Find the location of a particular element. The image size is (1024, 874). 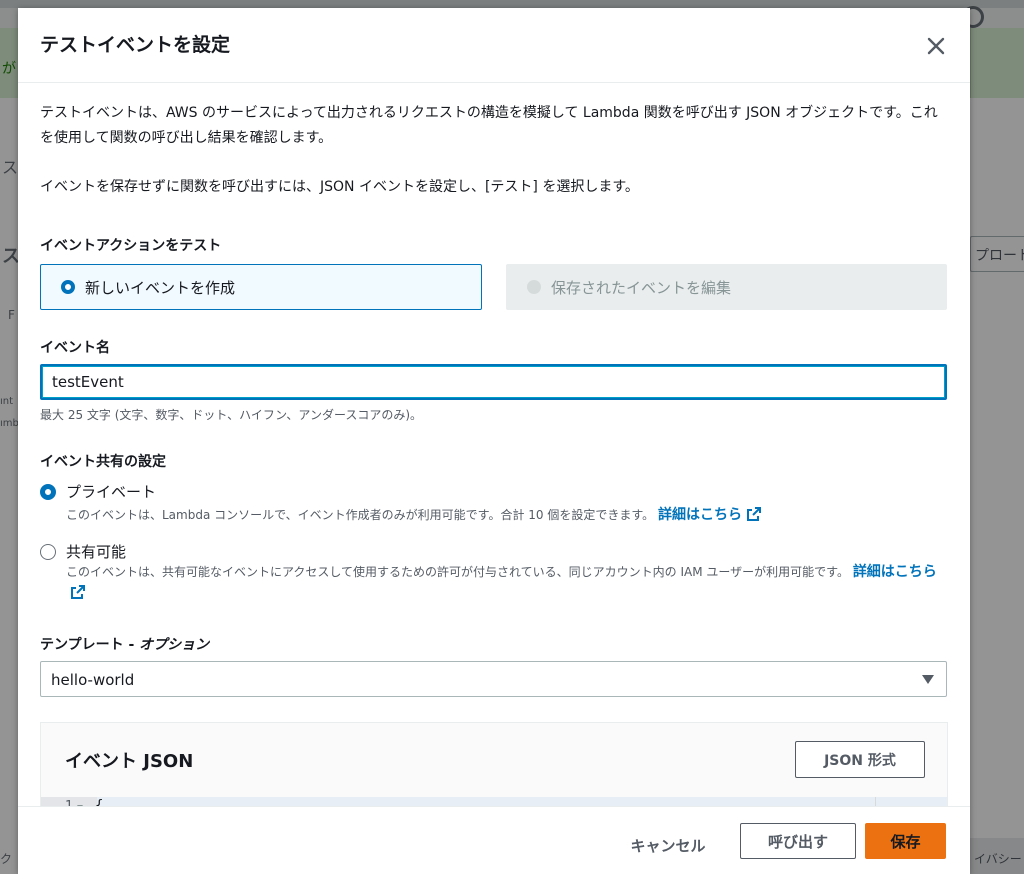

template-select: hello-world is located at coordinates (493, 679).